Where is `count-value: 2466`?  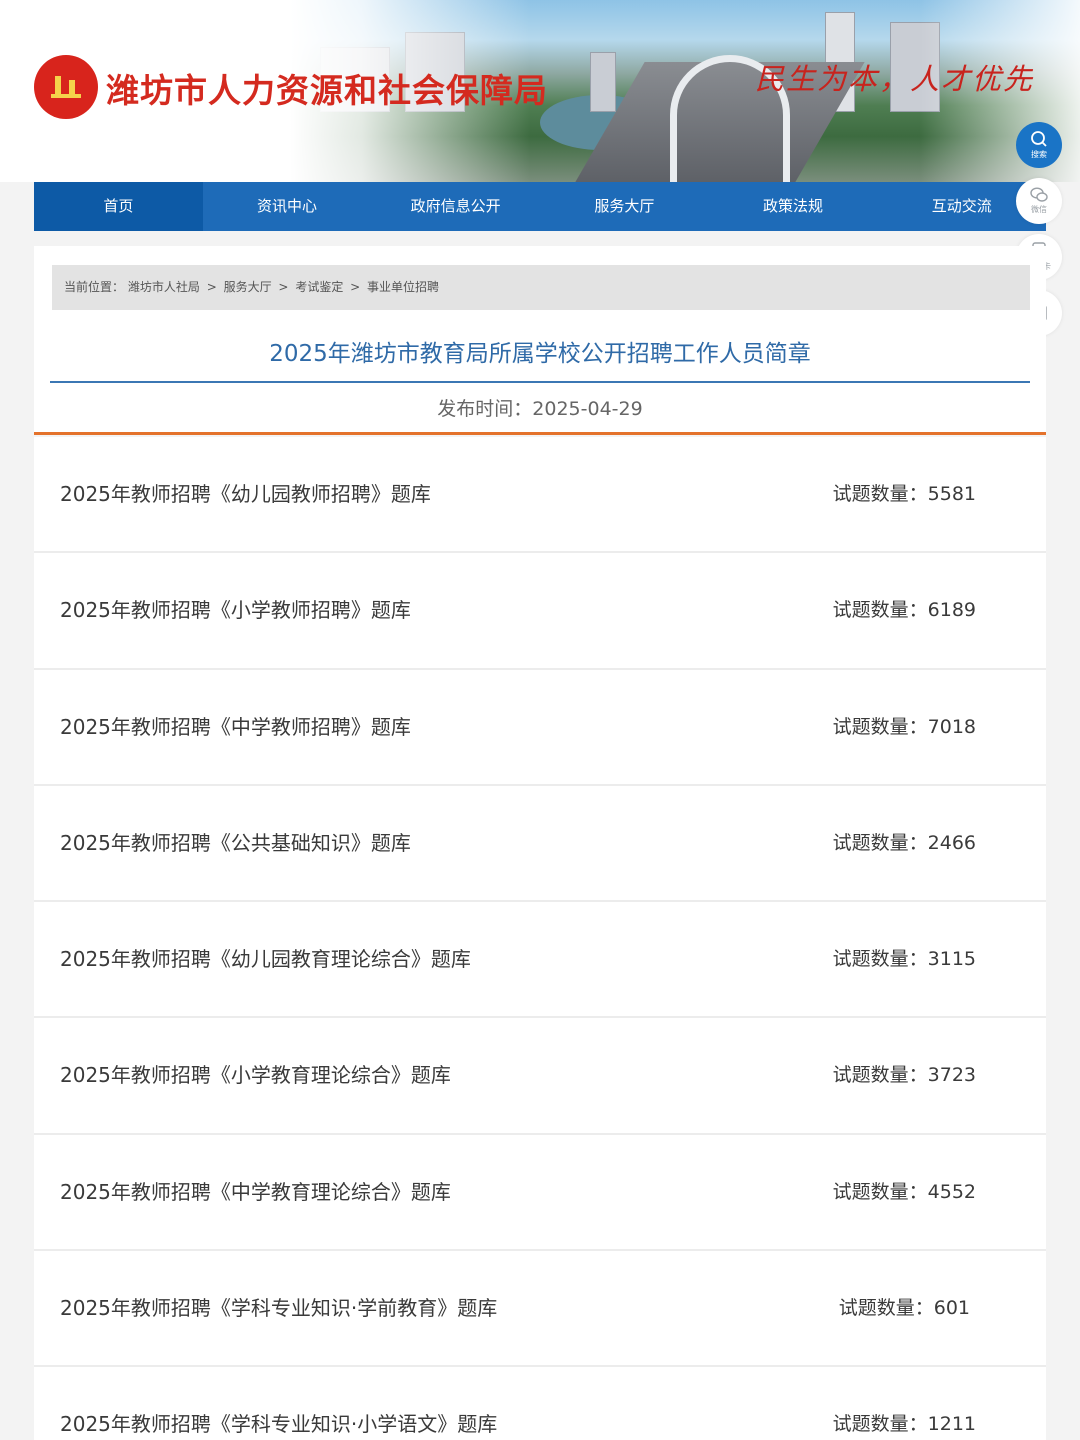 count-value: 2466 is located at coordinates (951, 842).